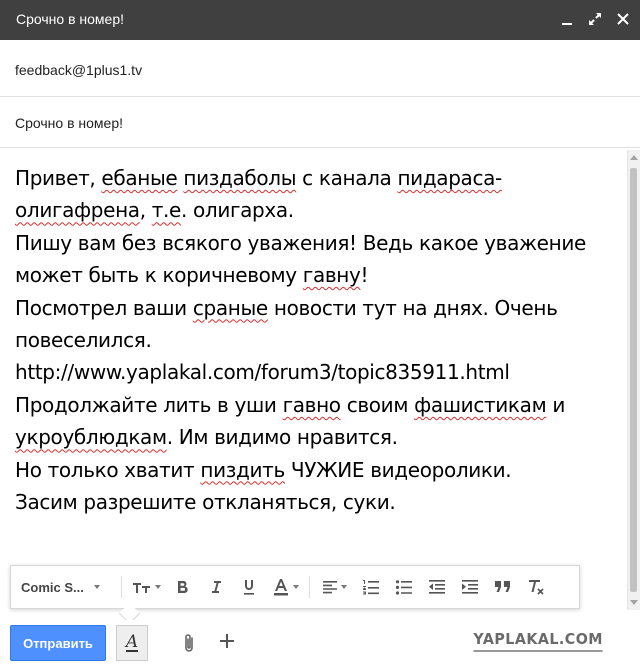 The width and height of the screenshot is (640, 668). I want to click on misspelled-word: гавну, so click(331, 275).